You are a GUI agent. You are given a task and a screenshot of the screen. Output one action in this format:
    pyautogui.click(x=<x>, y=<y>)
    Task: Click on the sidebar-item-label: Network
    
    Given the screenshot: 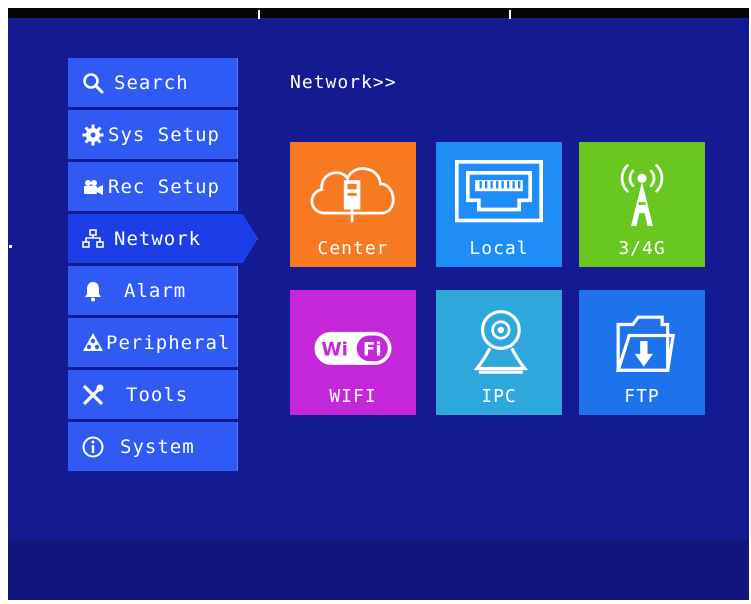 What is the action you would take?
    pyautogui.click(x=158, y=238)
    